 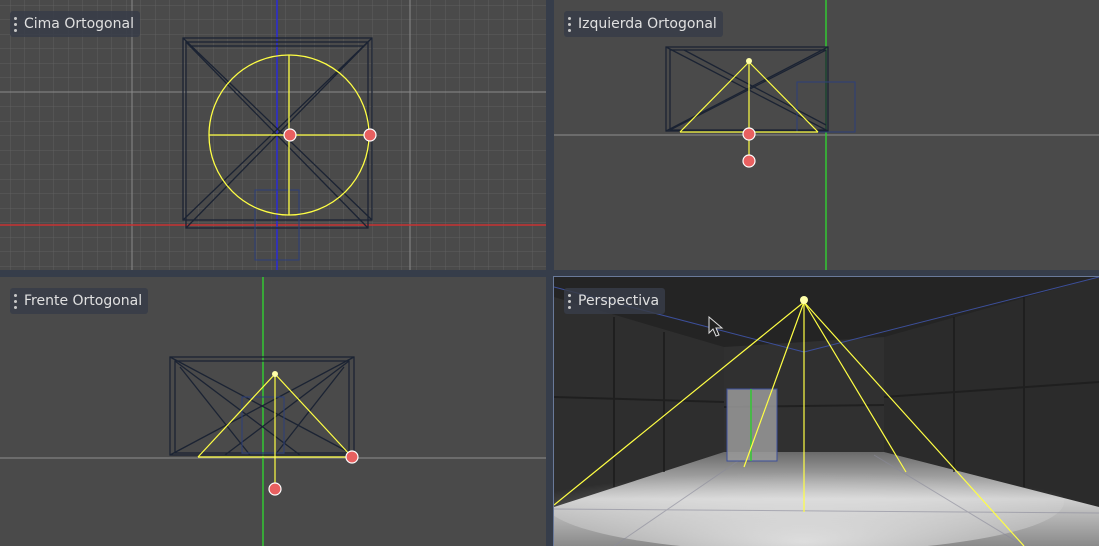 I want to click on viewport-menu-button: Perspectiva, so click(x=615, y=301).